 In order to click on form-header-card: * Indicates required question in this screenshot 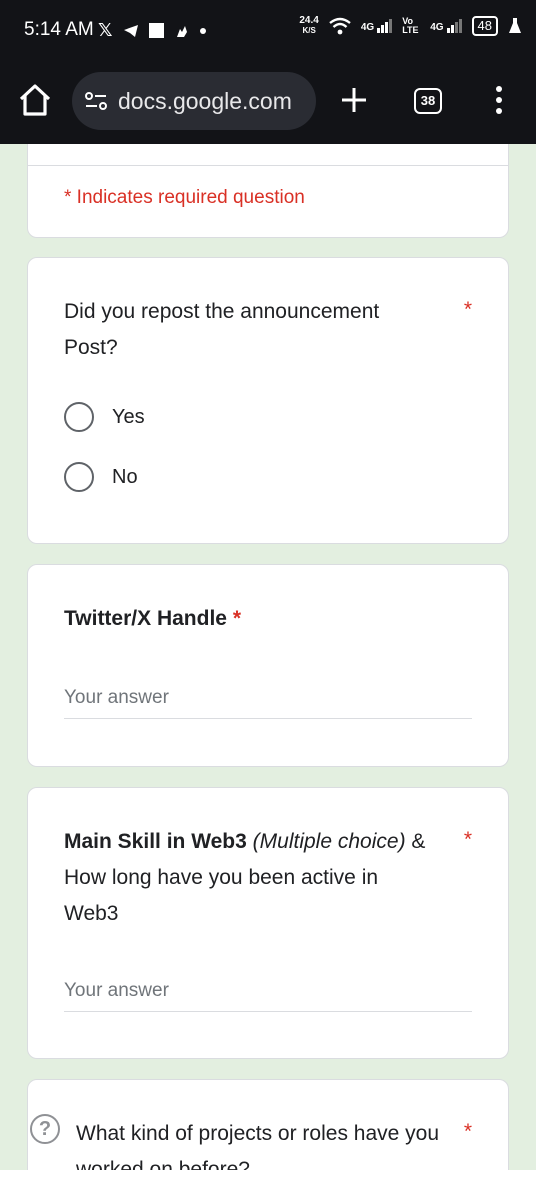, I will do `click(268, 191)`.